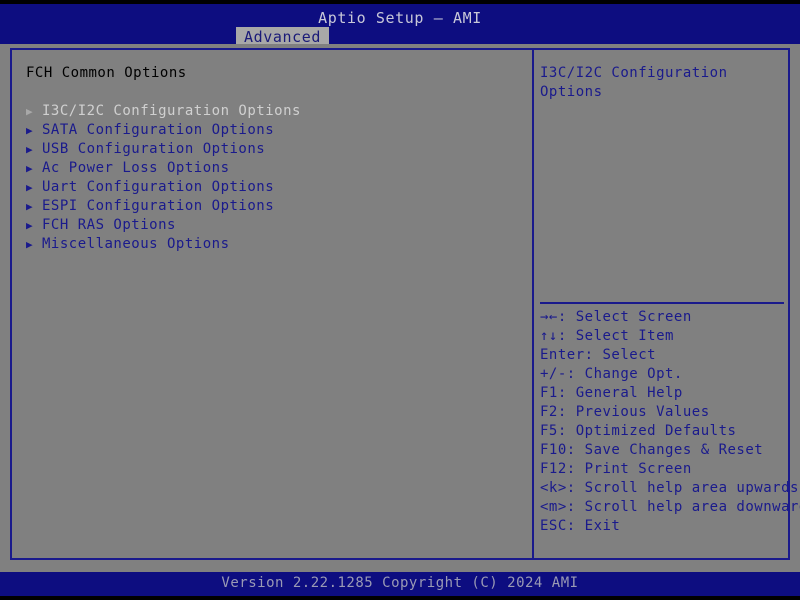 Image resolution: width=800 pixels, height=600 pixels. I want to click on menu-item-4: ▶ Uart Configuration Options, so click(279, 187).